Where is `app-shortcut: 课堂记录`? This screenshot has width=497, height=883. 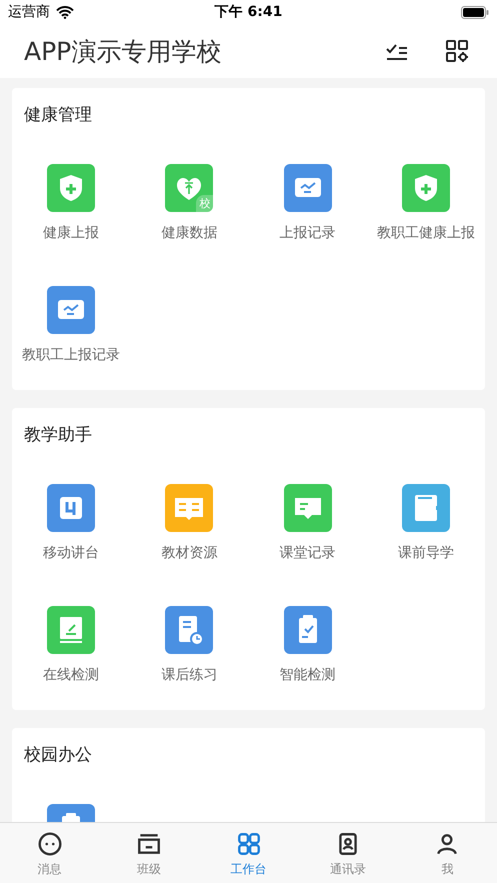
app-shortcut: 课堂记录 is located at coordinates (307, 536).